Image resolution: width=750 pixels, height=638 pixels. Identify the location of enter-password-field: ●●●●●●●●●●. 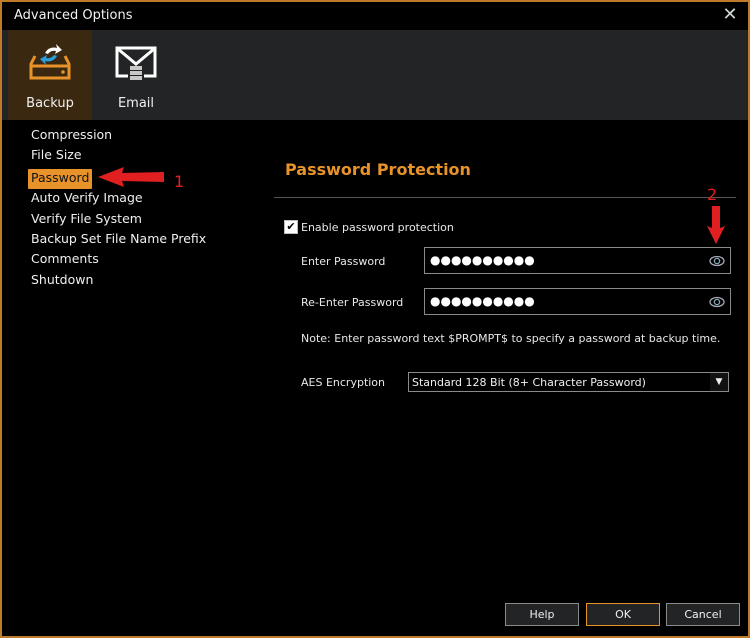
(577, 260).